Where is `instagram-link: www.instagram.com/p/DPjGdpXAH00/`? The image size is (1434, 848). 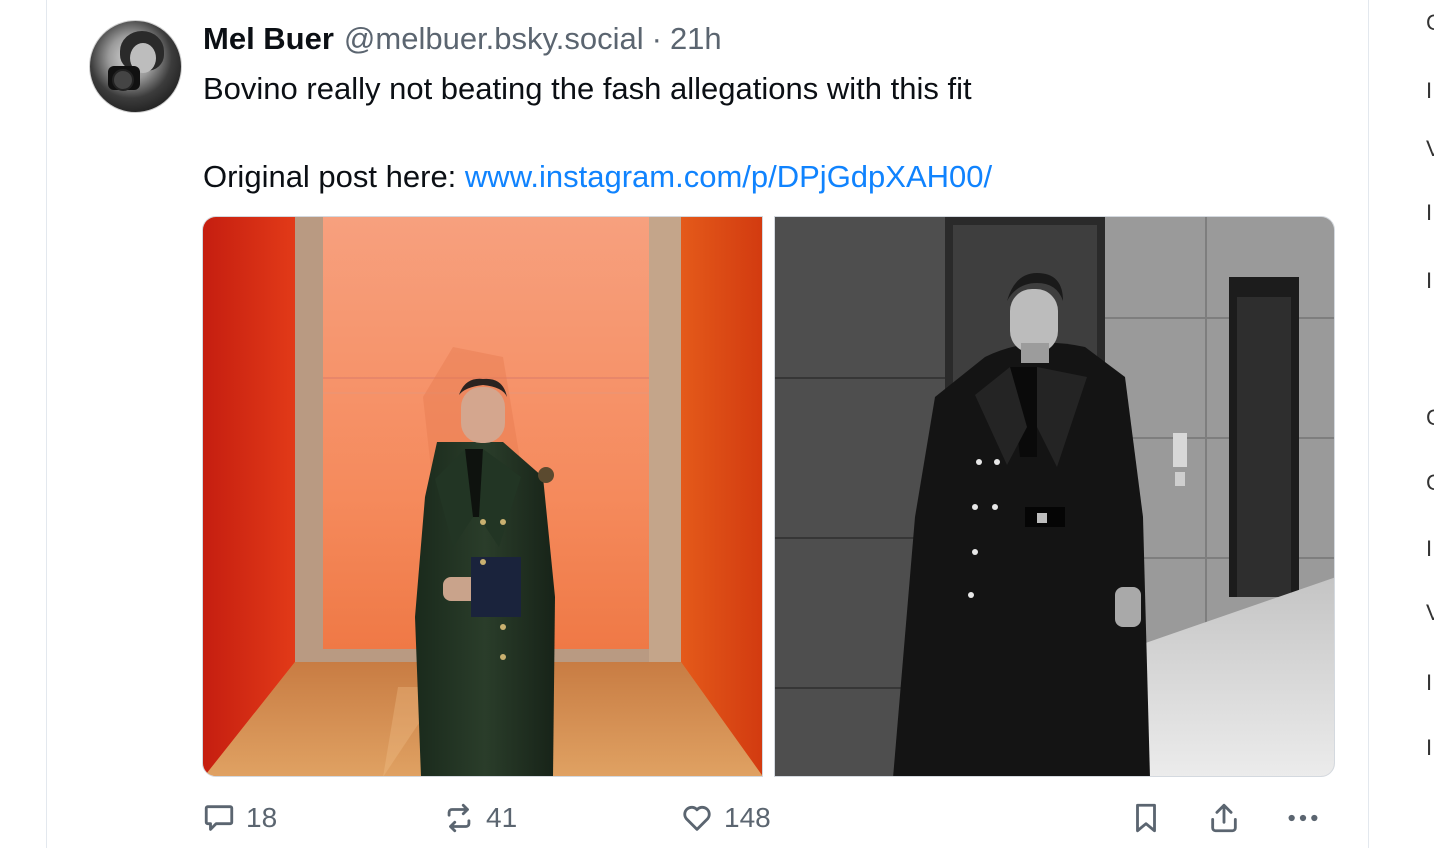 instagram-link: www.instagram.com/p/DPjGdpXAH00/ is located at coordinates (728, 176).